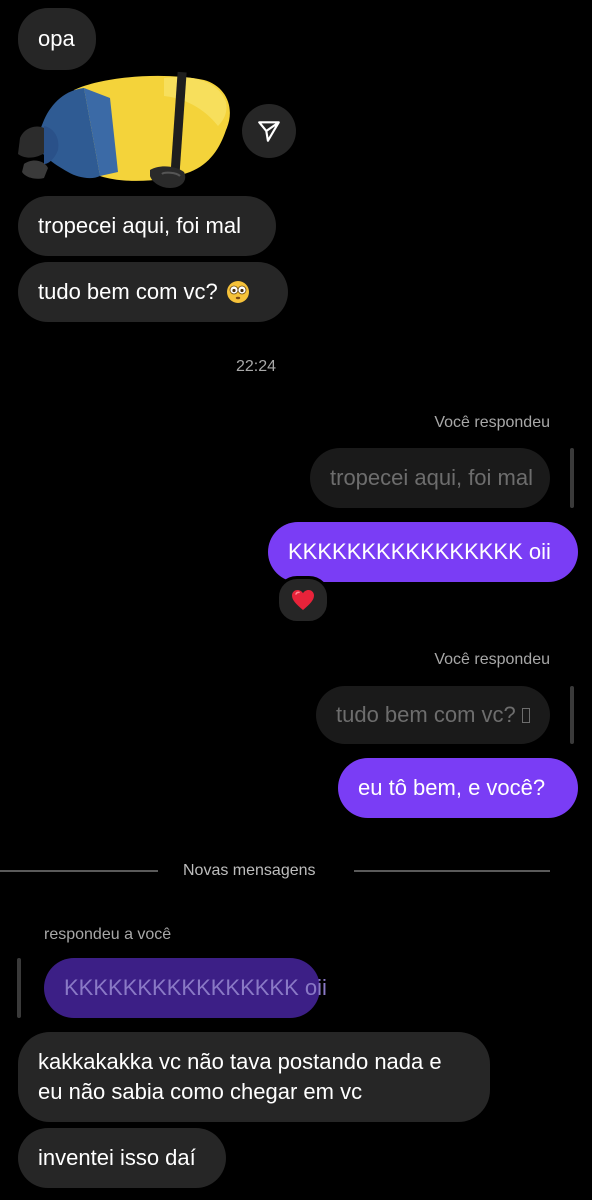 The height and width of the screenshot is (1200, 592). What do you see at coordinates (238, 292) in the screenshot?
I see `flushed-face-emoji` at bounding box center [238, 292].